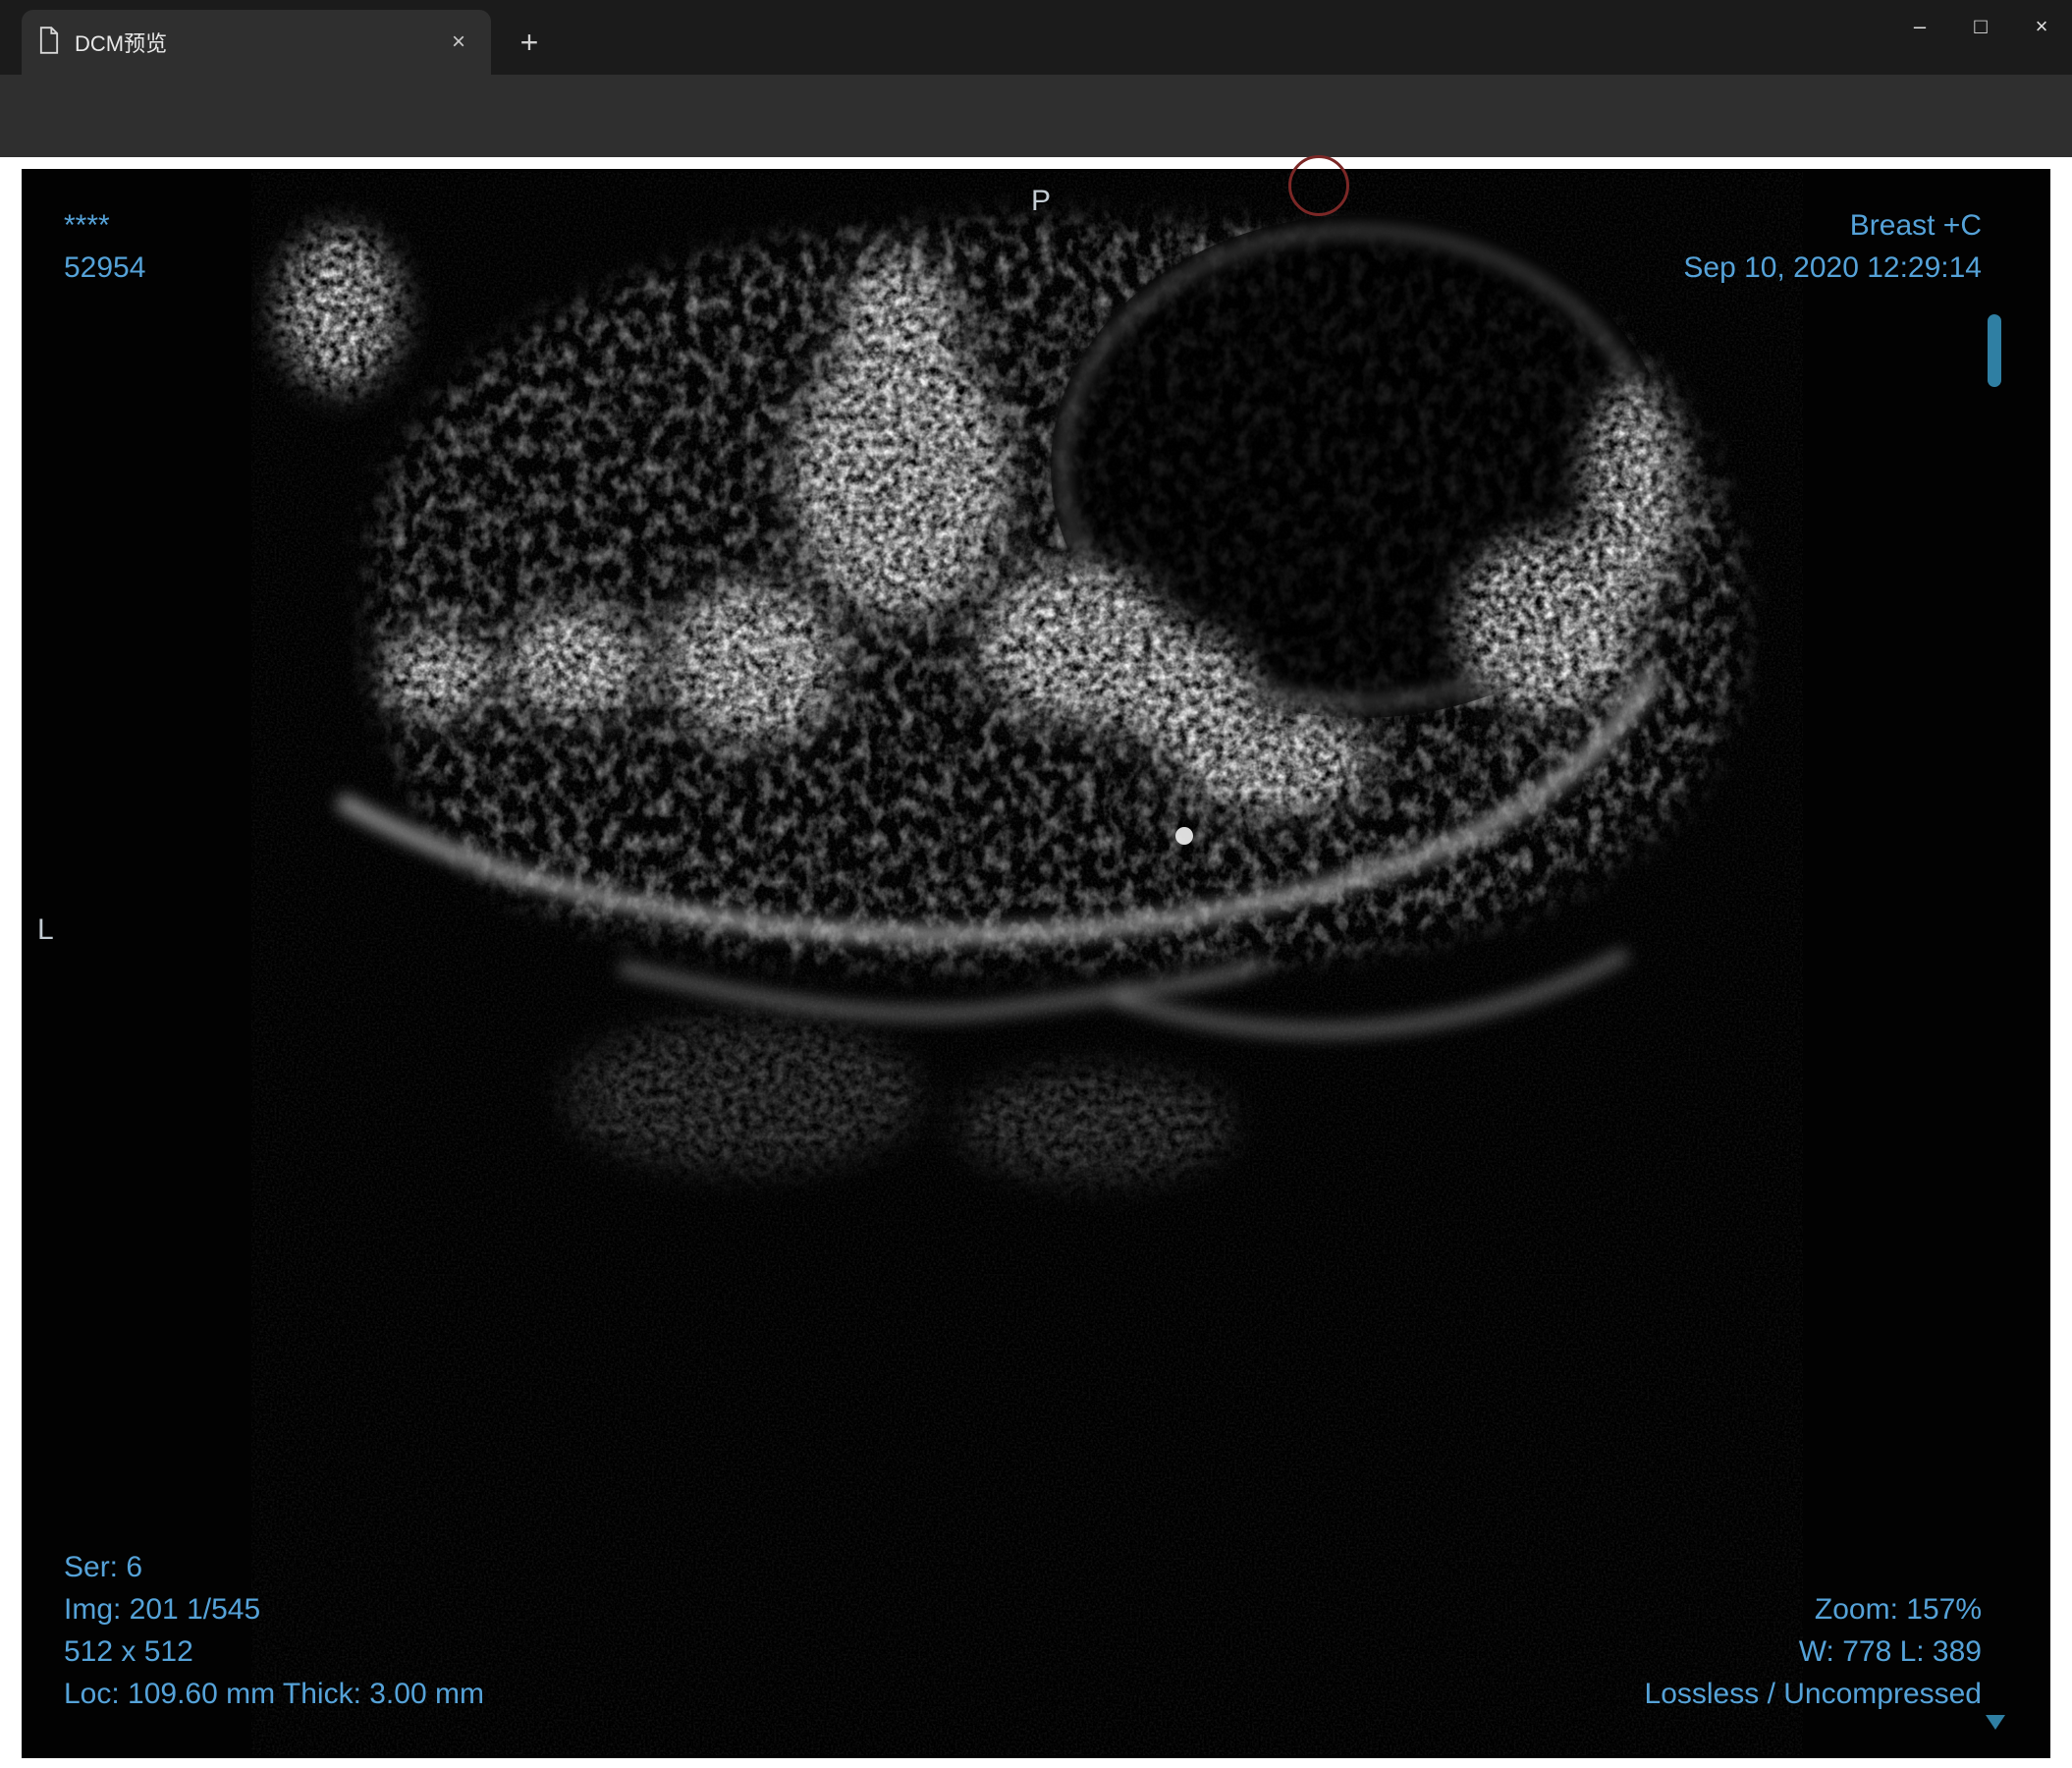 Image resolution: width=2072 pixels, height=1768 pixels. What do you see at coordinates (162, 1609) in the screenshot?
I see `overlay-image-number: Img: 201 1/545` at bounding box center [162, 1609].